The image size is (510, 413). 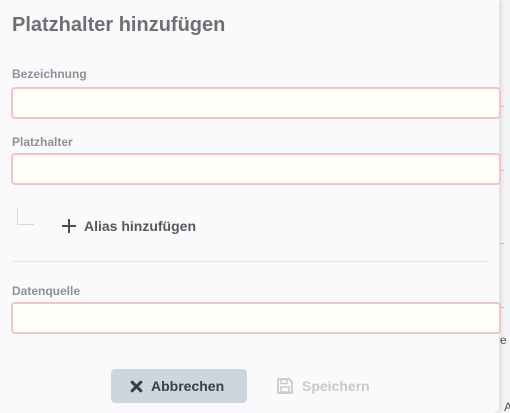 I want to click on plus-icon, so click(x=69, y=226).